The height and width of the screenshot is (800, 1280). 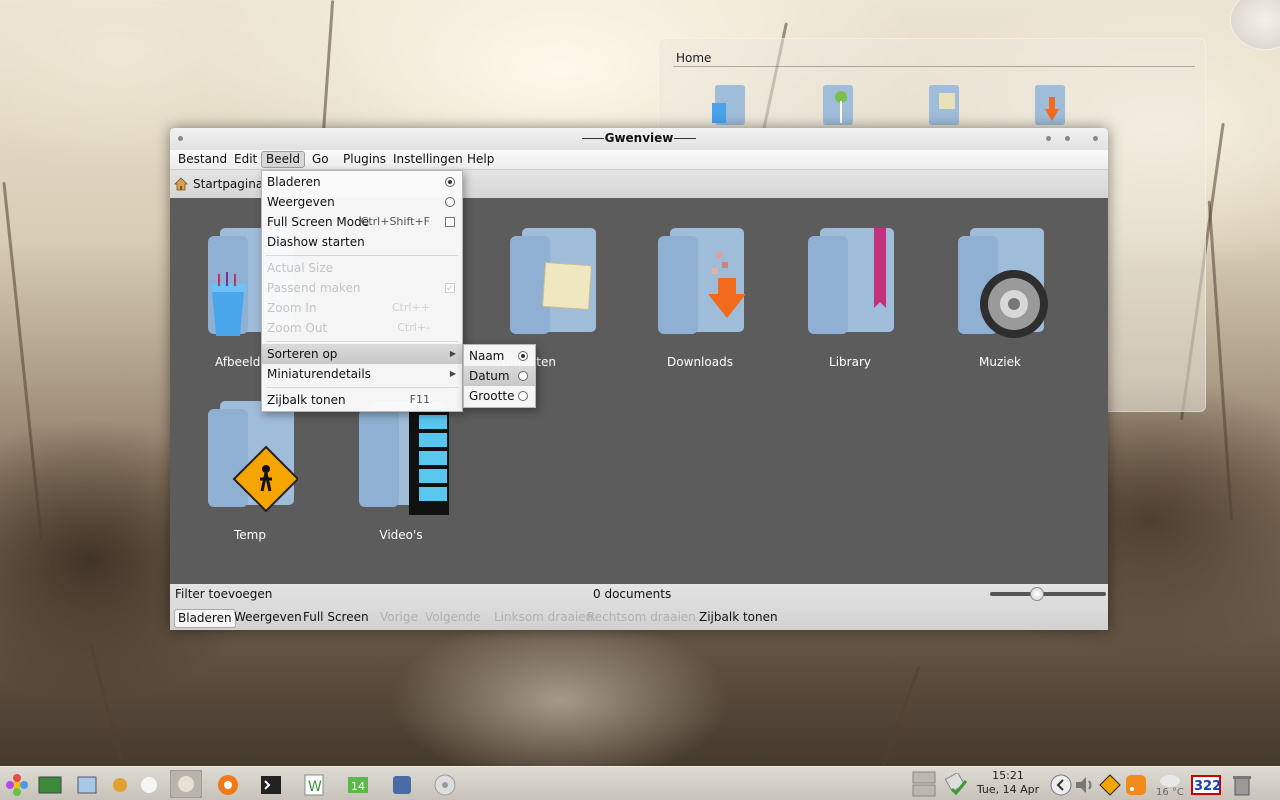 I want to click on folder-downloads: Downloads, so click(x=700, y=292).